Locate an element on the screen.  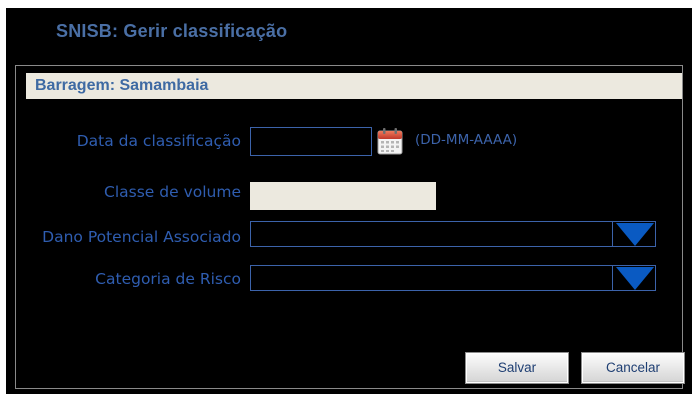
dano-potencial-label: Dano Potencial Associado is located at coordinates (141, 237).